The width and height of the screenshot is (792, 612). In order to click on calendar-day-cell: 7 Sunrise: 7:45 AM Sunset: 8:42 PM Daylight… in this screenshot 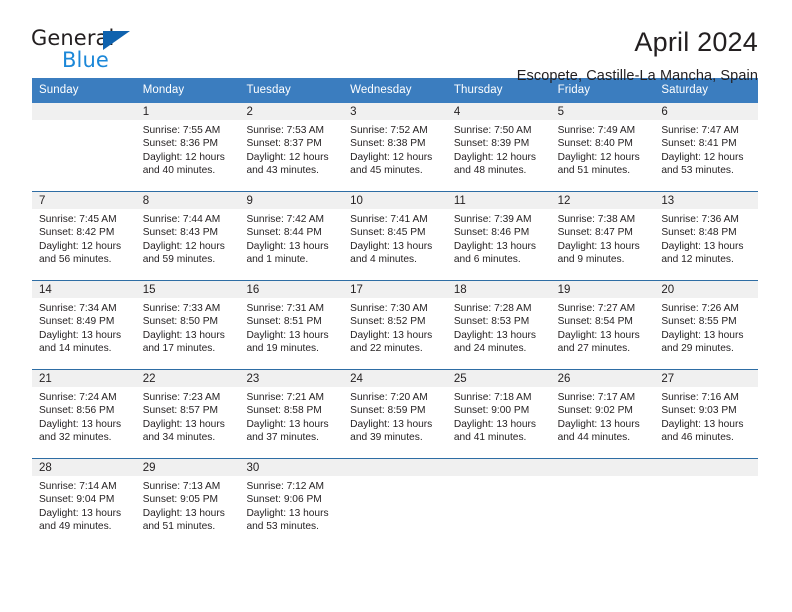, I will do `click(84, 236)`.